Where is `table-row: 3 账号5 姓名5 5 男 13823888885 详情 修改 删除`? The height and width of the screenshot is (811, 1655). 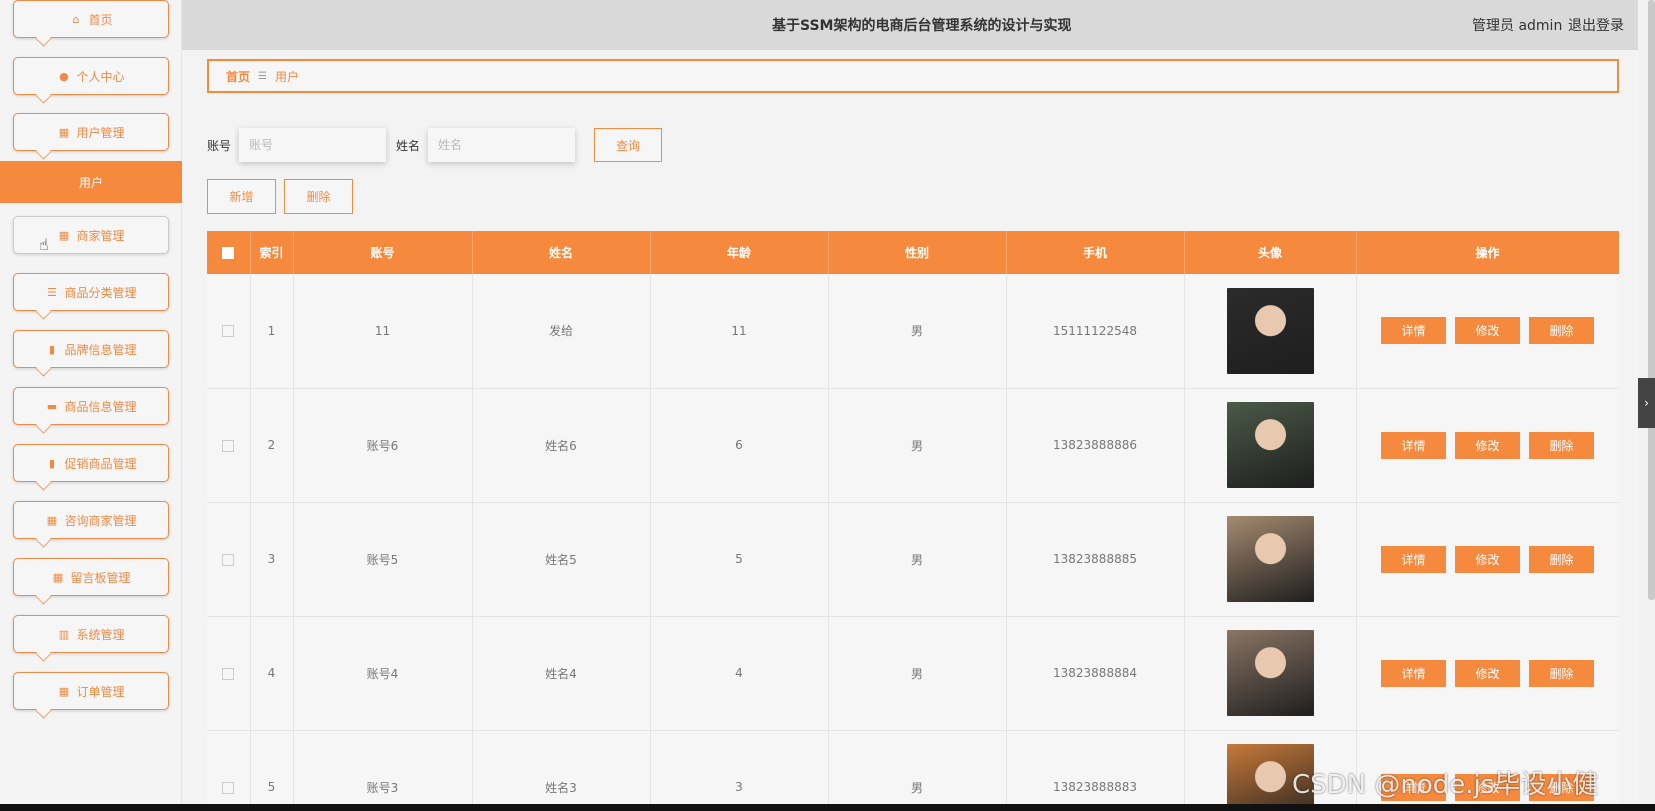 table-row: 3 账号5 姓名5 5 男 13823888885 详情 修改 删除 is located at coordinates (913, 559).